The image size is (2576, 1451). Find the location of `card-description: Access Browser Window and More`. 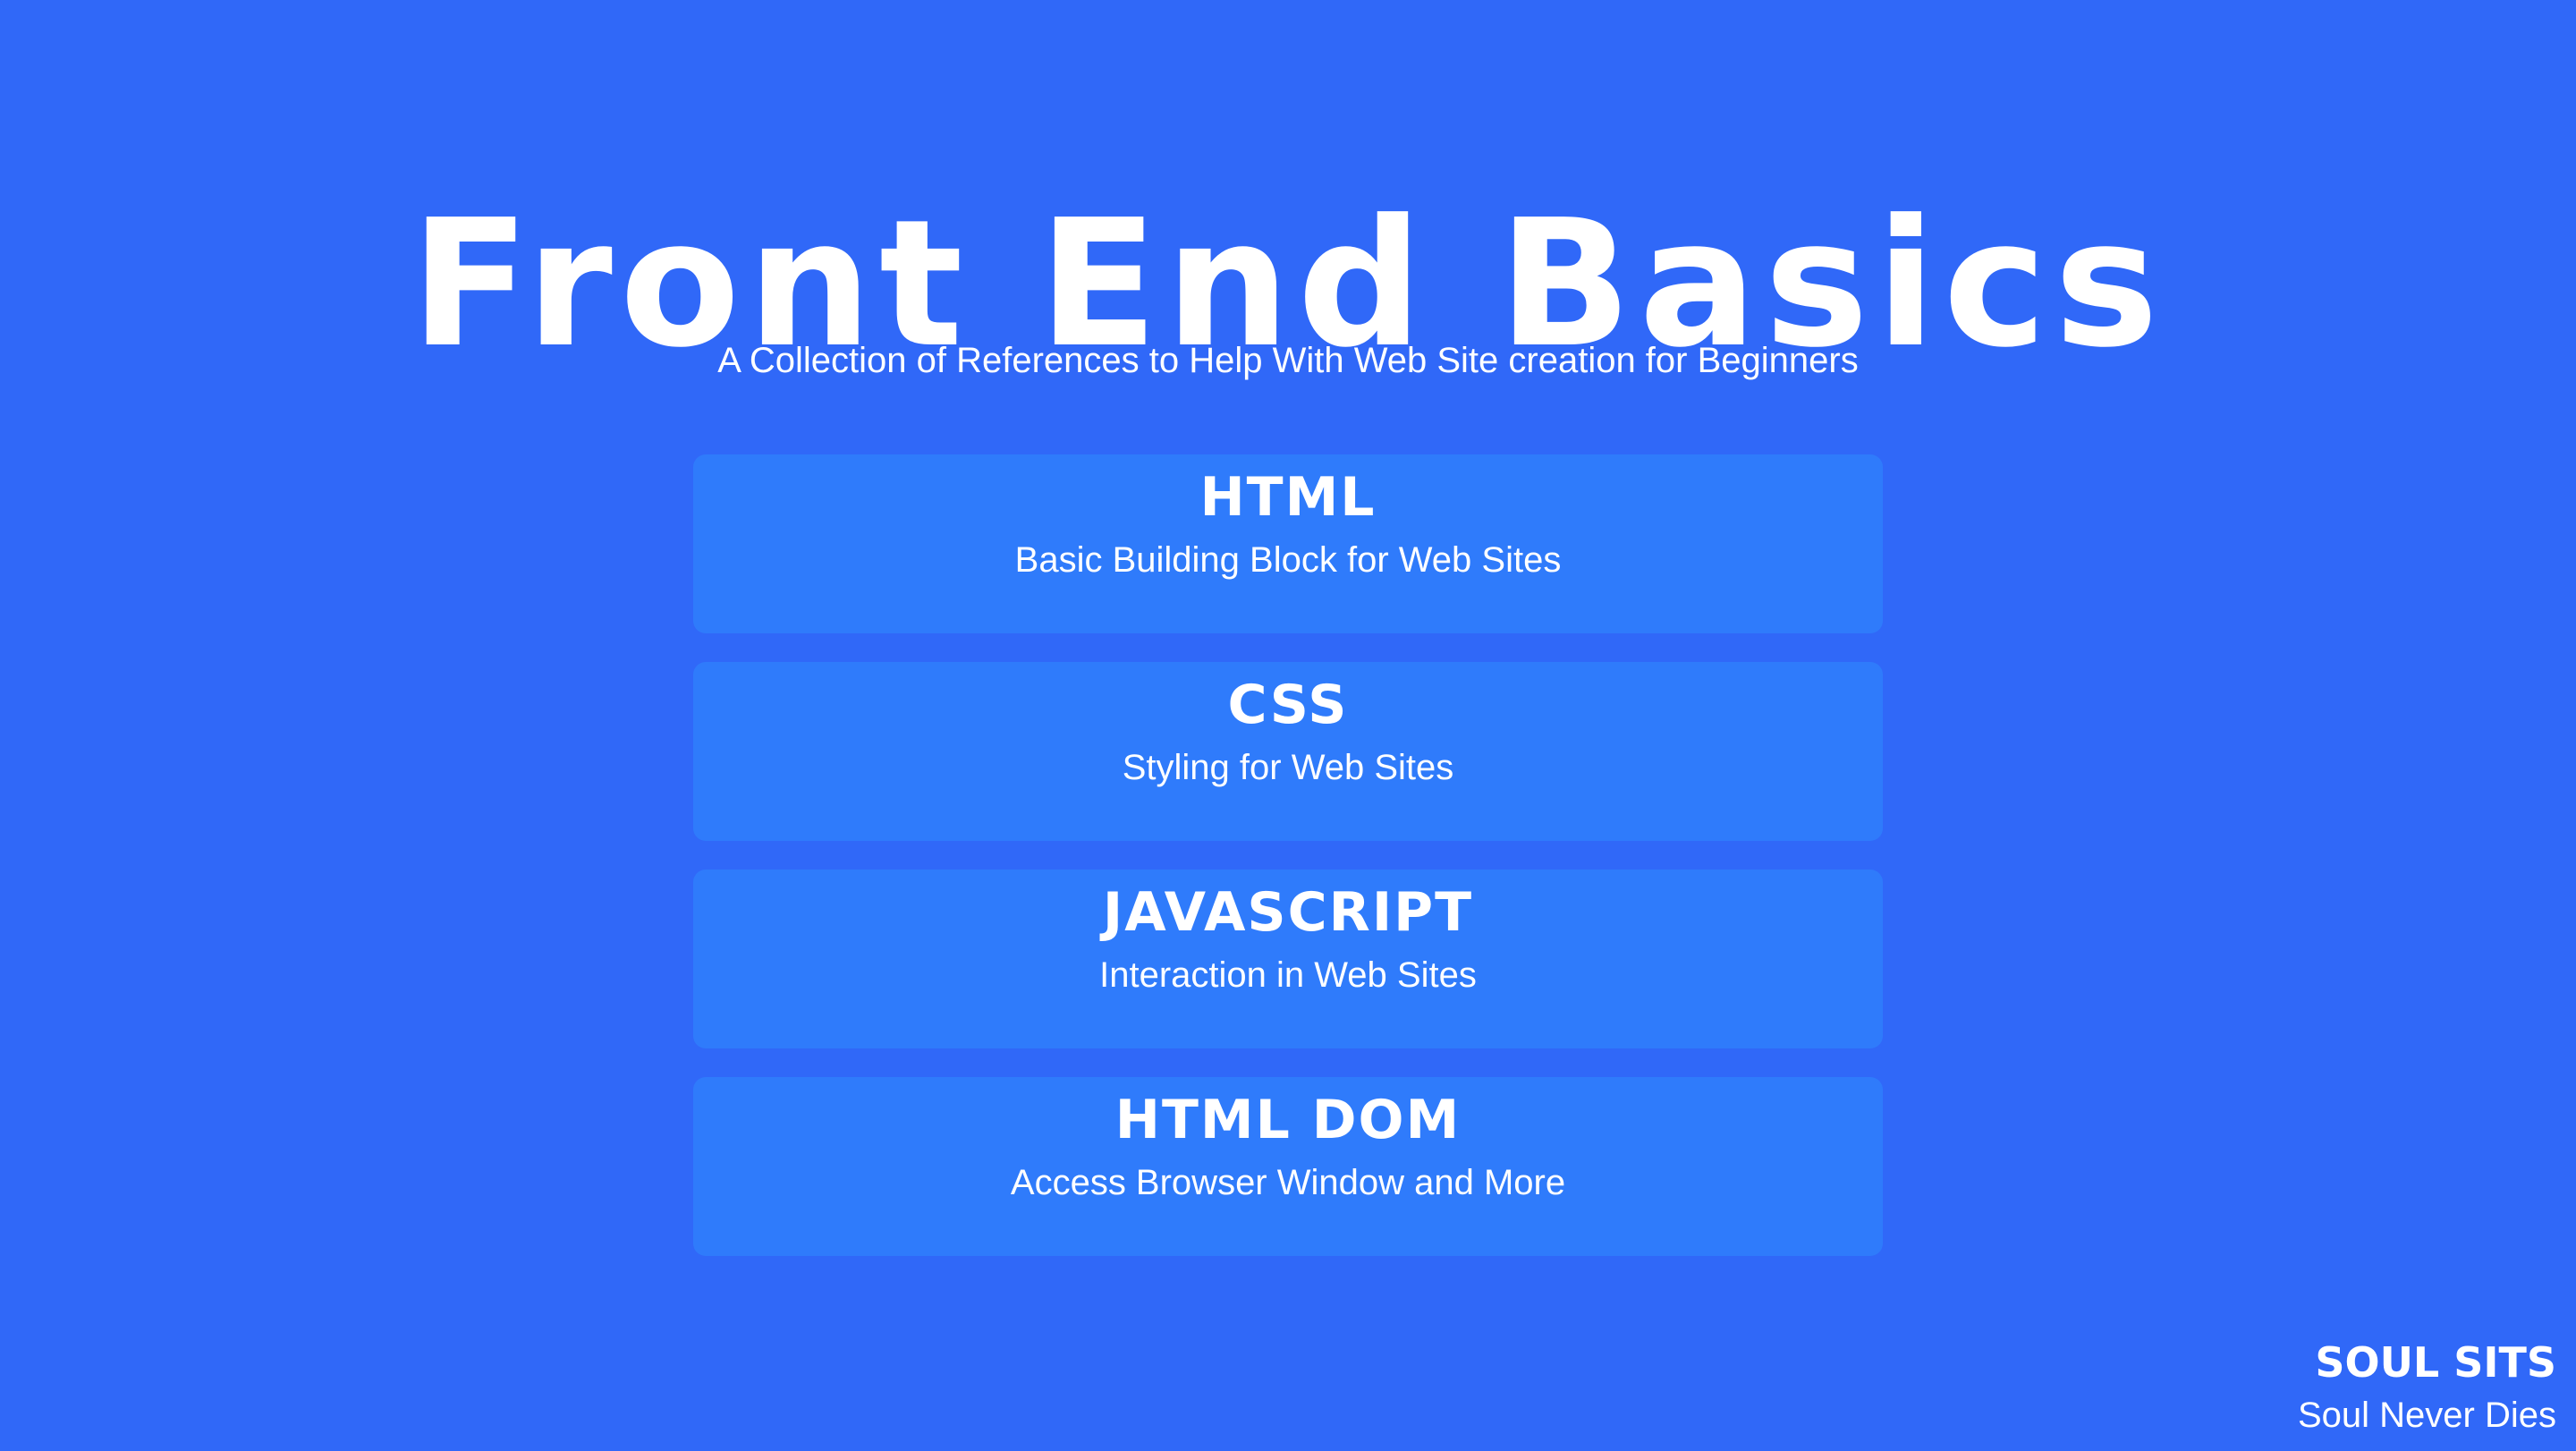

card-description: Access Browser Window and More is located at coordinates (1288, 1182).